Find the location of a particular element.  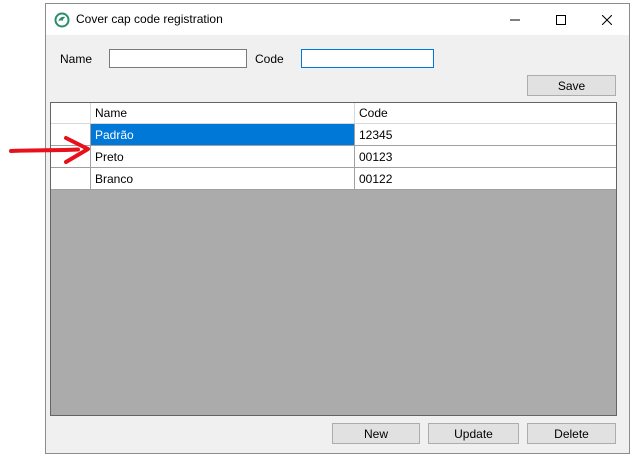

delete-button: Delete is located at coordinates (571, 433).